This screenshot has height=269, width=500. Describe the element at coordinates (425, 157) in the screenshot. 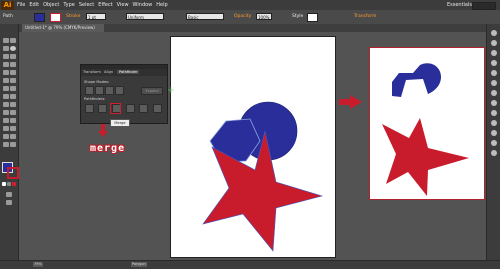

I see `merged-red-star-shape` at that location.